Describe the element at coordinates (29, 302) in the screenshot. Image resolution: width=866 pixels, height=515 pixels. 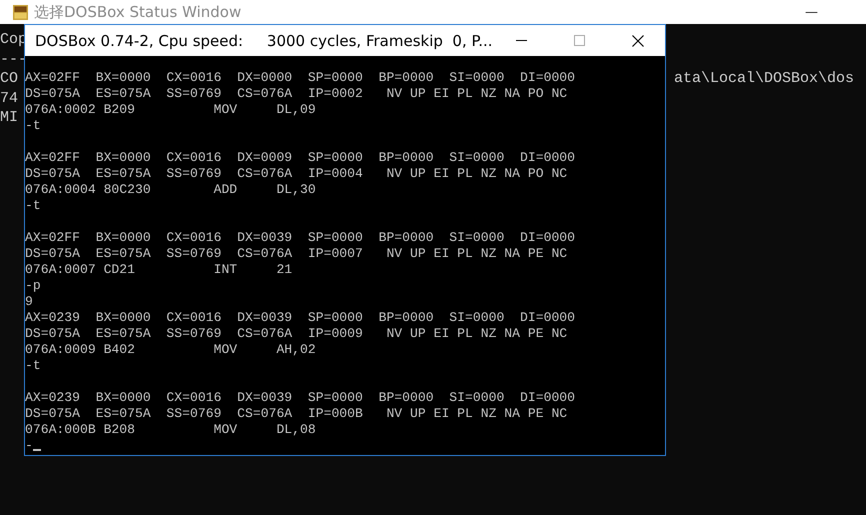
I see `console-line: 9` at that location.